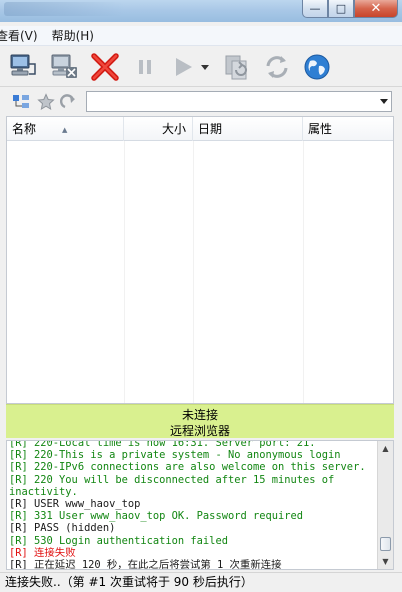 The image size is (402, 592). I want to click on play-icon, so click(184, 67).